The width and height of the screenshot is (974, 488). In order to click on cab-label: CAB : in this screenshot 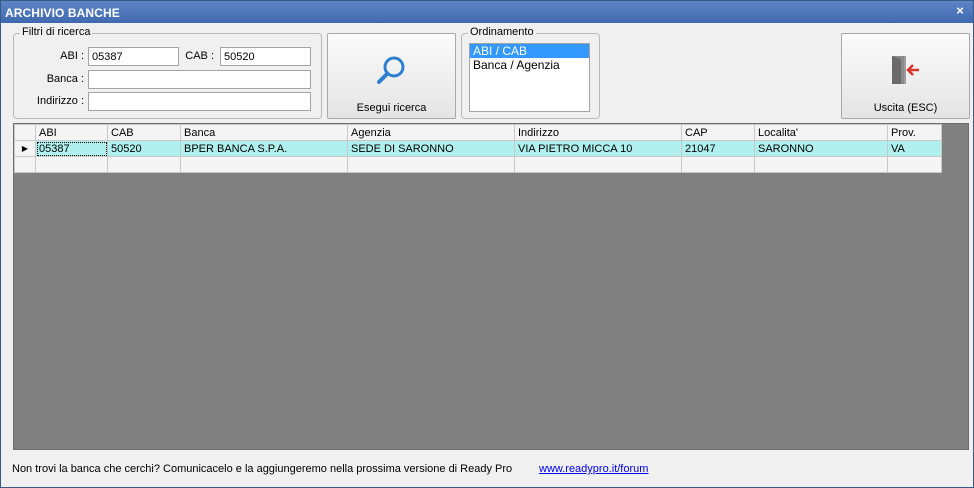, I will do `click(199, 56)`.